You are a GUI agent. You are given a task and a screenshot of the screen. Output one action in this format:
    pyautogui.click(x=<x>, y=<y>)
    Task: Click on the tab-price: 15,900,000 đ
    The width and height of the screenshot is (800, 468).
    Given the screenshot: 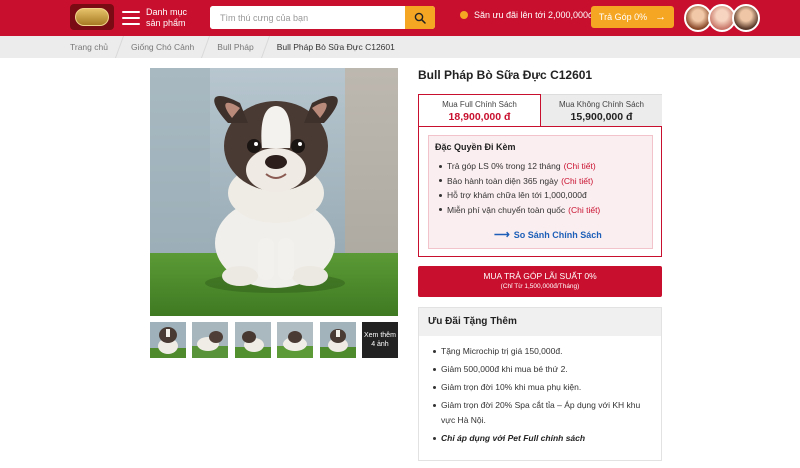 What is the action you would take?
    pyautogui.click(x=601, y=117)
    